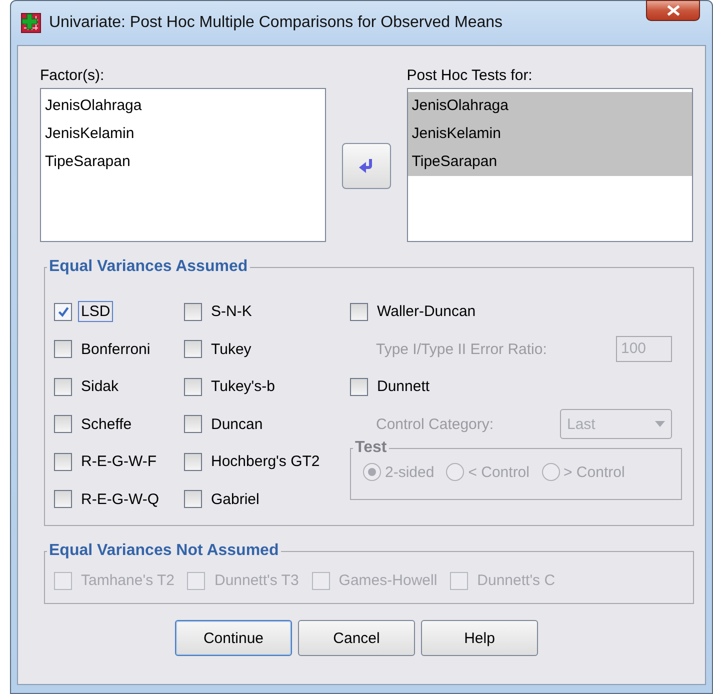 This screenshot has width=713, height=694. I want to click on checkbox: Duncan, so click(267, 424).